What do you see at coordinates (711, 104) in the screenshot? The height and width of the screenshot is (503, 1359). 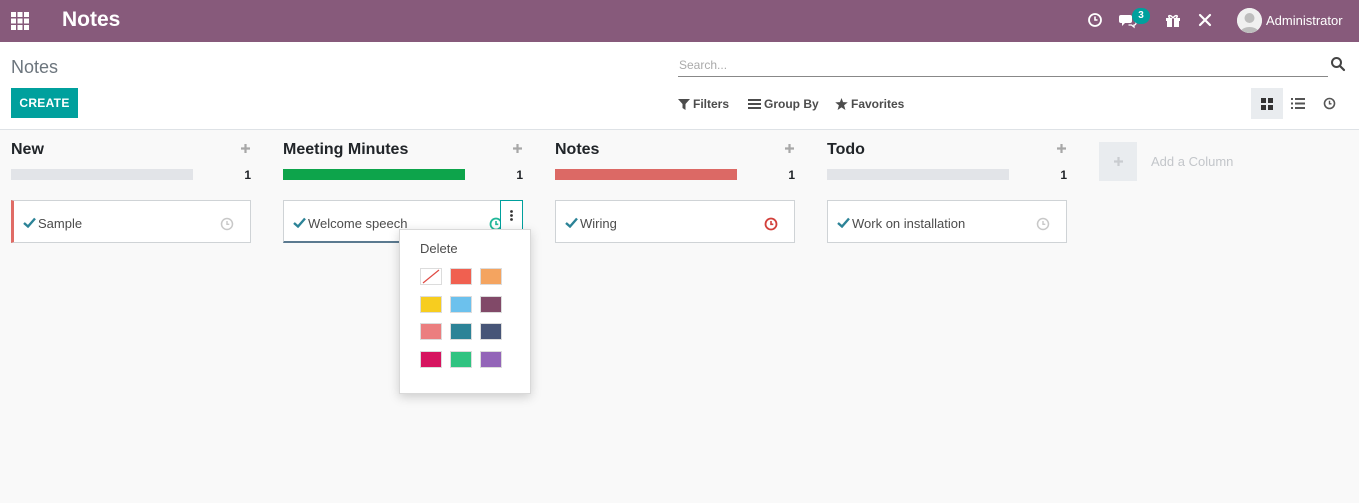 I see `filters-label: Filters` at bounding box center [711, 104].